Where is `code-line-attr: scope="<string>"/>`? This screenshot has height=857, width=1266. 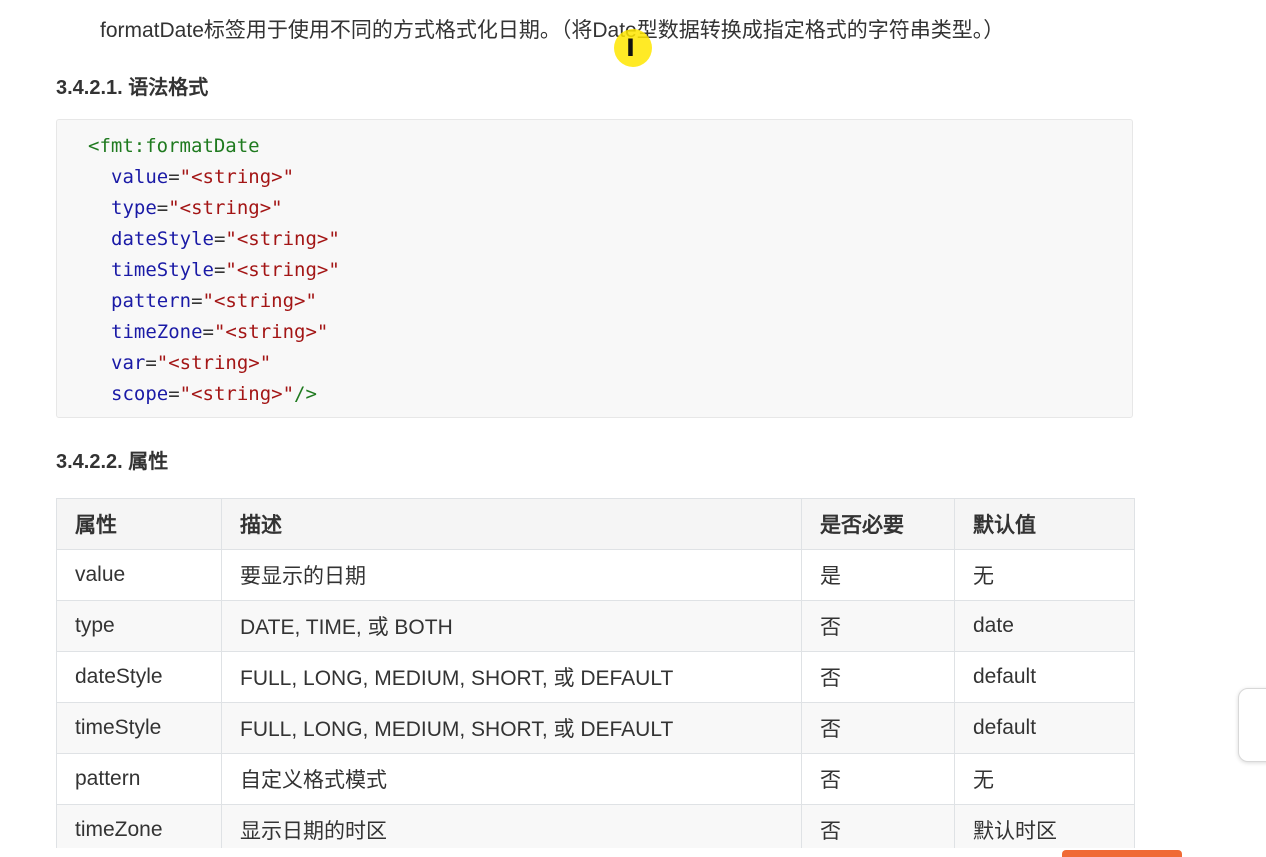 code-line-attr: scope="<string>"/> is located at coordinates (202, 394).